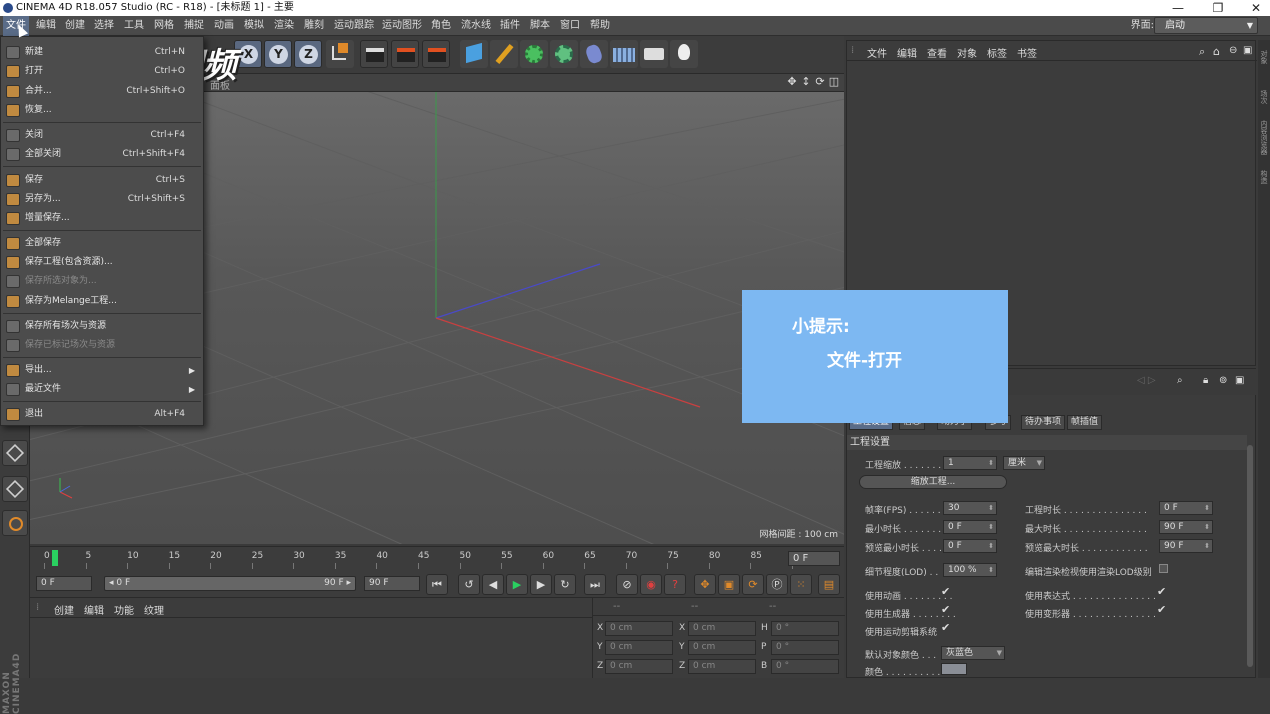  I want to click on rotate-view-icon: ⟳, so click(820, 82).